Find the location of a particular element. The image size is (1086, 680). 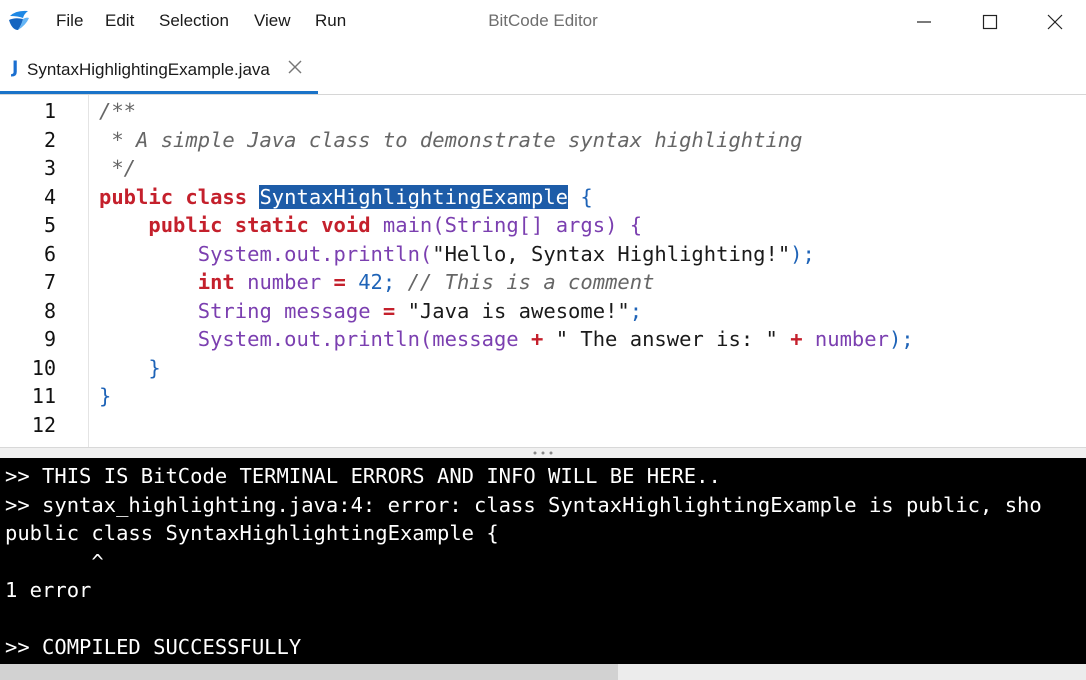

maximize-button is located at coordinates (990, 22).